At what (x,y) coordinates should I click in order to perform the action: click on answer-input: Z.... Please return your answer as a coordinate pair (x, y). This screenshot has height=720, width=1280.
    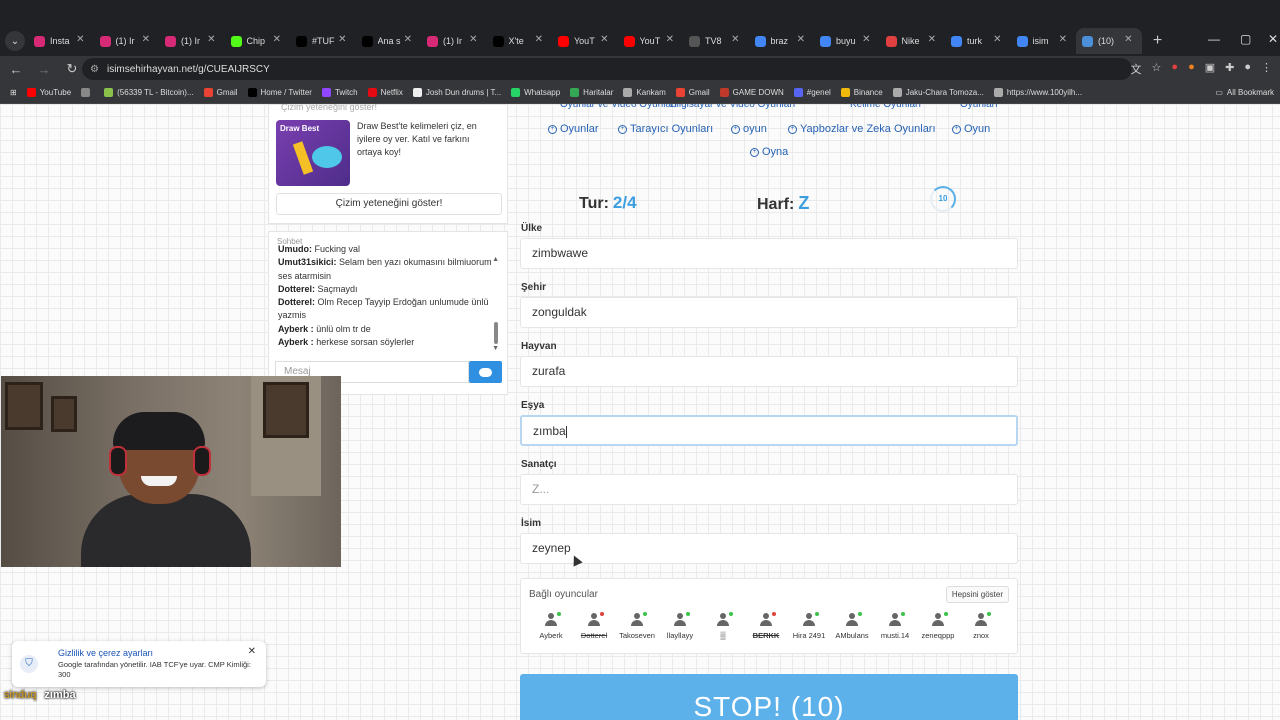
    Looking at the image, I should click on (769, 489).